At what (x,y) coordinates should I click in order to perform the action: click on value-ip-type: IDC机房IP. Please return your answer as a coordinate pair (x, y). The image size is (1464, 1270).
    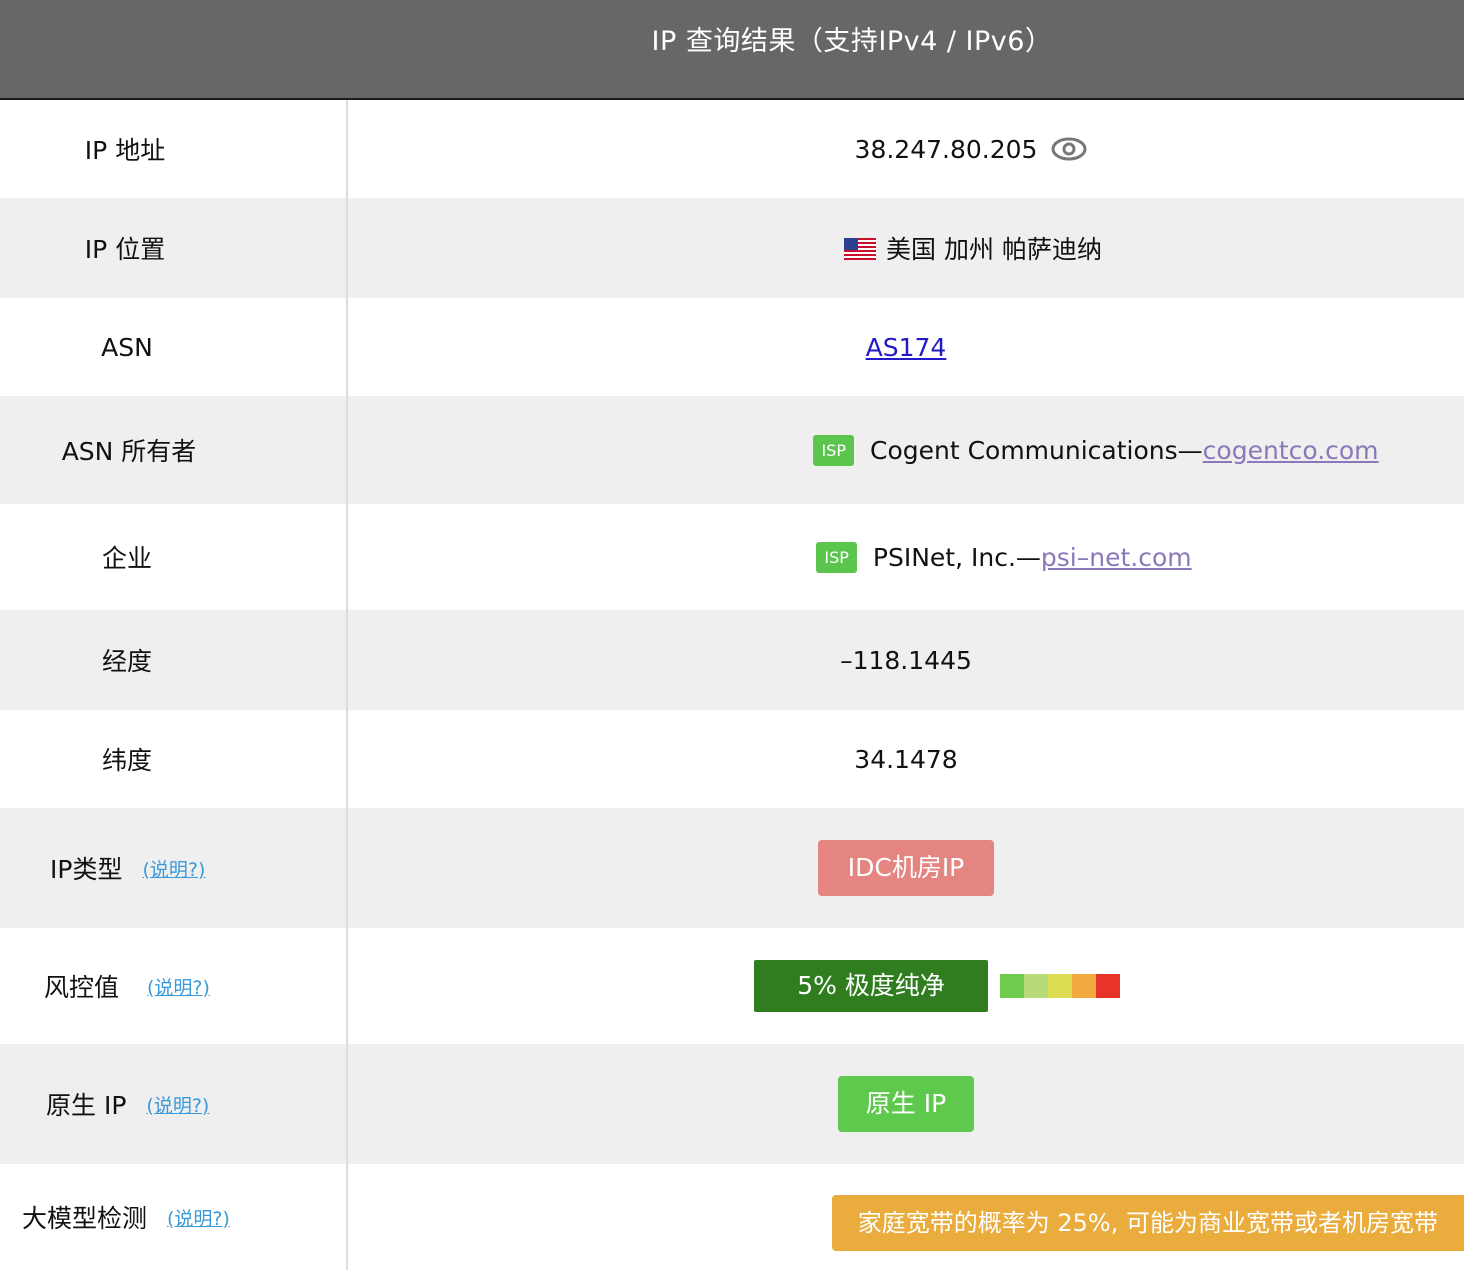
    Looking at the image, I should click on (906, 868).